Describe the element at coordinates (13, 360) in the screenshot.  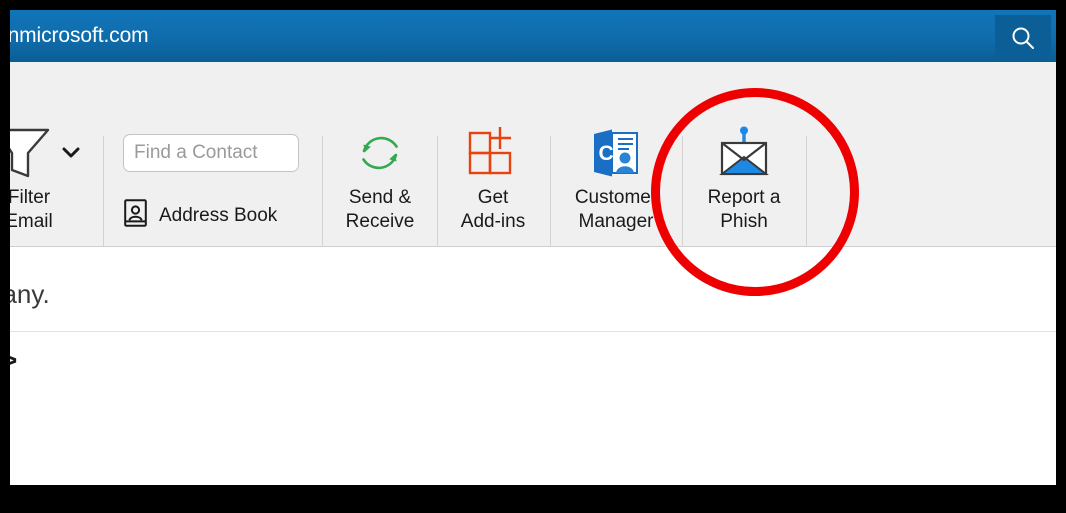
I see `message-quote-marker: >` at that location.